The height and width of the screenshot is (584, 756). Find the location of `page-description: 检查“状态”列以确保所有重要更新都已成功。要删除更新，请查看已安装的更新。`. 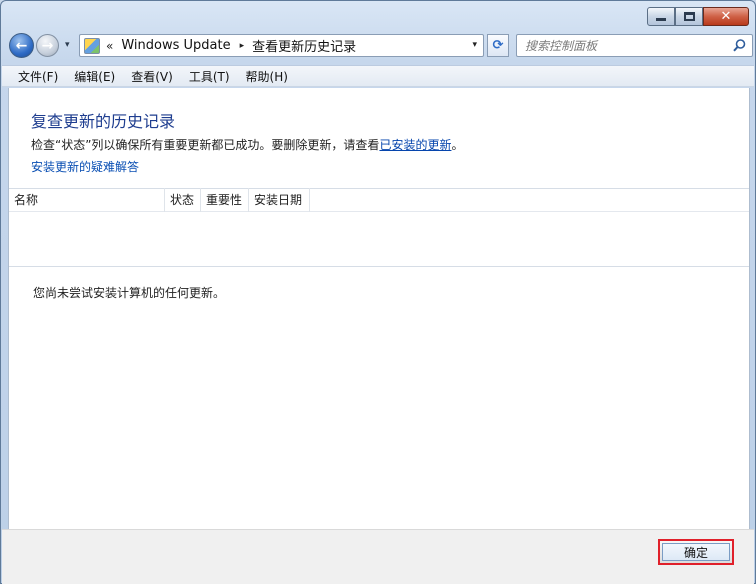

page-description: 检查“状态”列以确保所有重要更新都已成功。要删除更新，请查看已安装的更新。 is located at coordinates (247, 144).